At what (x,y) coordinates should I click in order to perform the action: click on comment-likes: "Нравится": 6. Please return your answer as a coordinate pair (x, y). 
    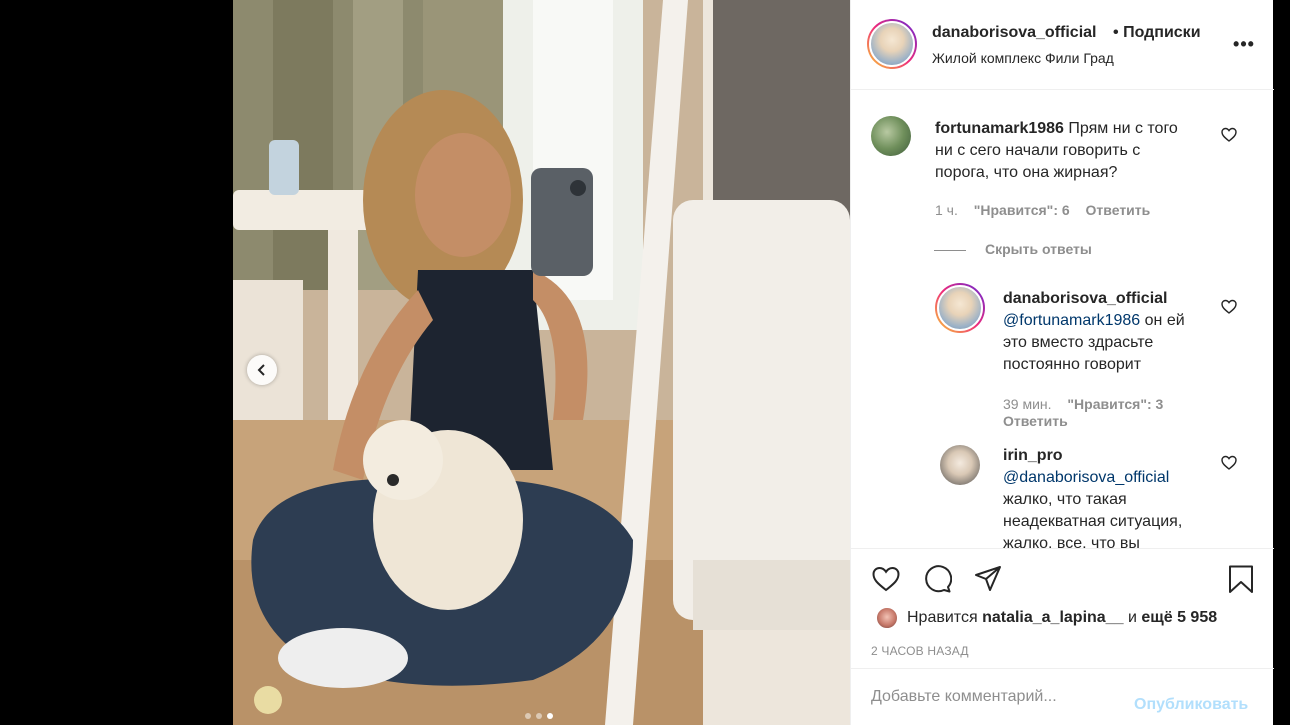
    Looking at the image, I should click on (1022, 210).